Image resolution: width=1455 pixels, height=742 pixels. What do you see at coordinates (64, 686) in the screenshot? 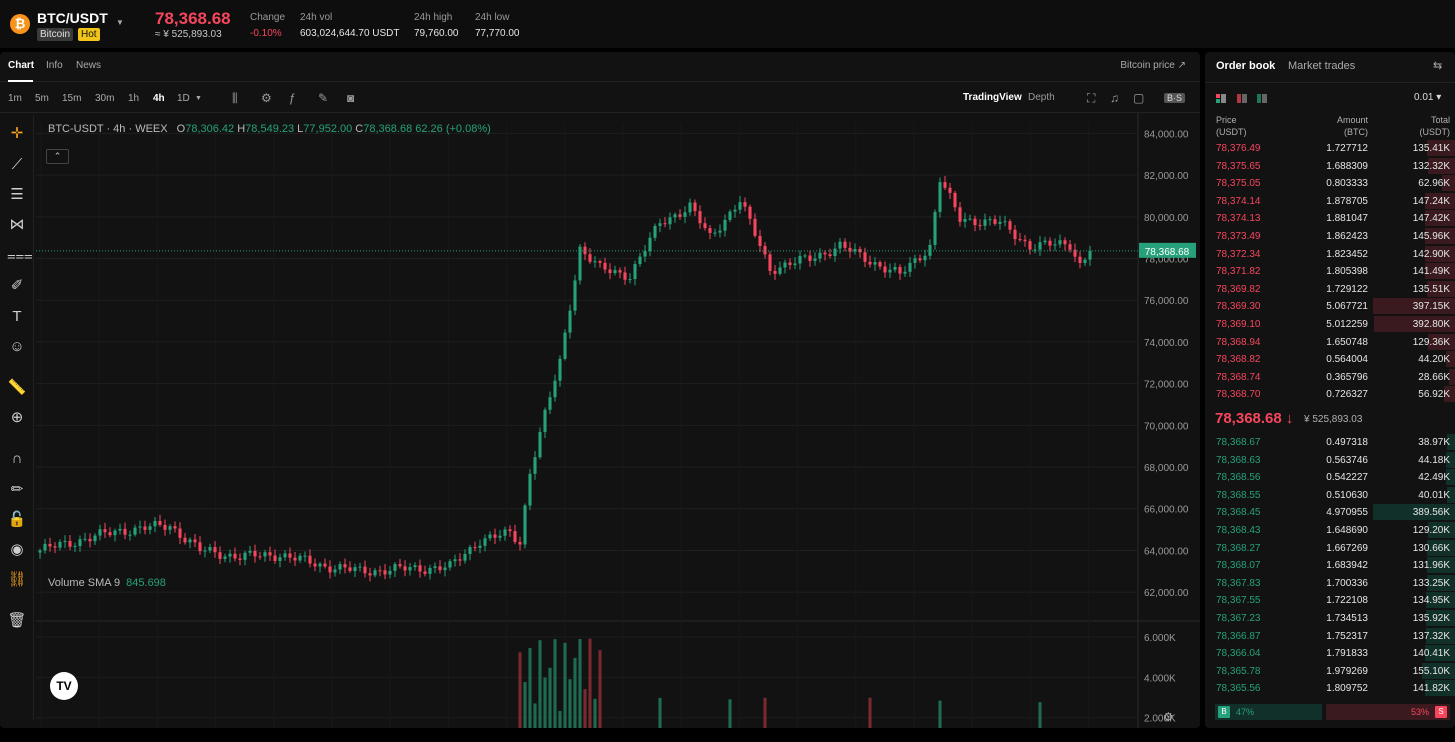
I see `tradingview-logo: TV` at bounding box center [64, 686].